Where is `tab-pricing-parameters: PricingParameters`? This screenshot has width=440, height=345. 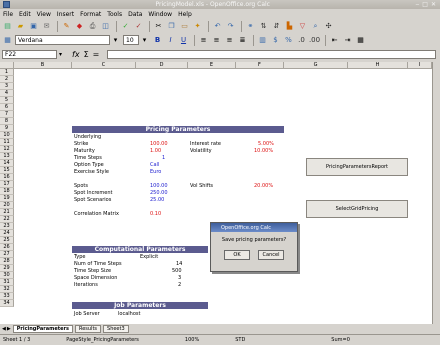
tab-pricing-parameters: PricingParameters is located at coordinates (42, 328).